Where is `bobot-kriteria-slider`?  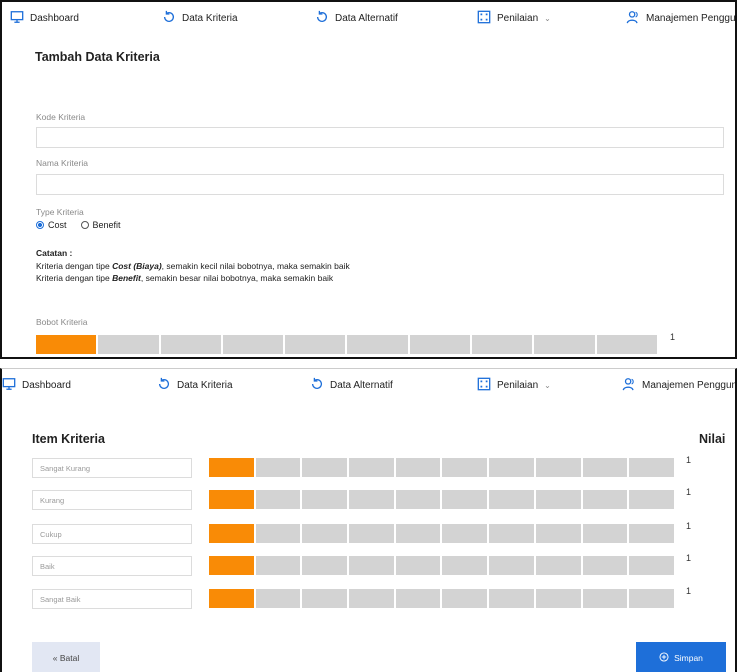 bobot-kriteria-slider is located at coordinates (346, 344).